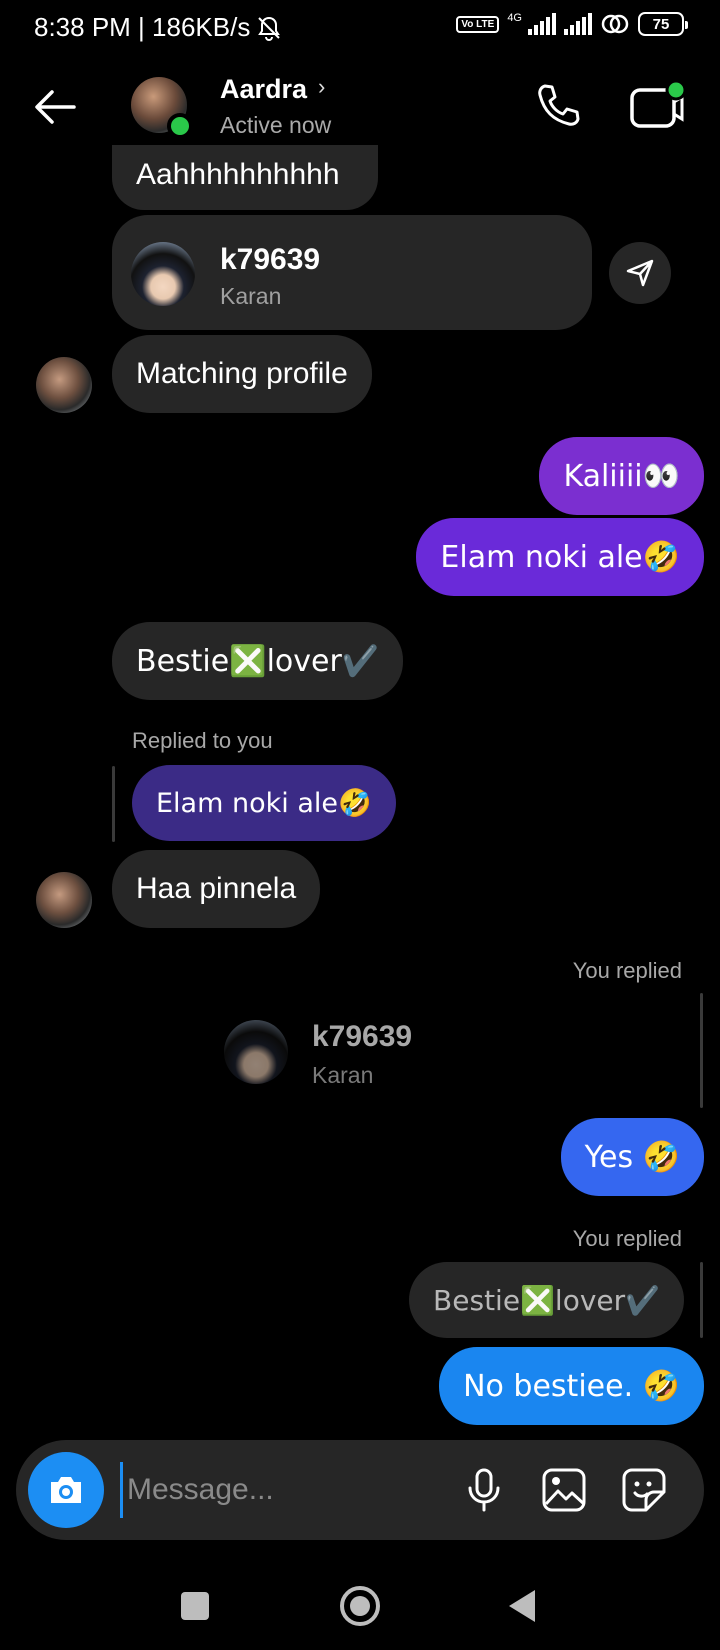 The width and height of the screenshot is (720, 1650). I want to click on back-nav-button, so click(523, 1606).